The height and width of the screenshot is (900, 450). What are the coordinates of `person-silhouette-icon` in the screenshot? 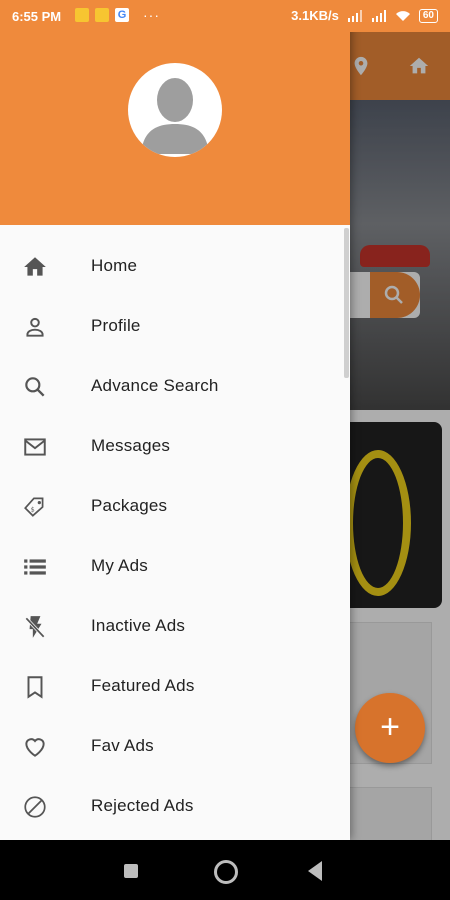 It's located at (175, 116).